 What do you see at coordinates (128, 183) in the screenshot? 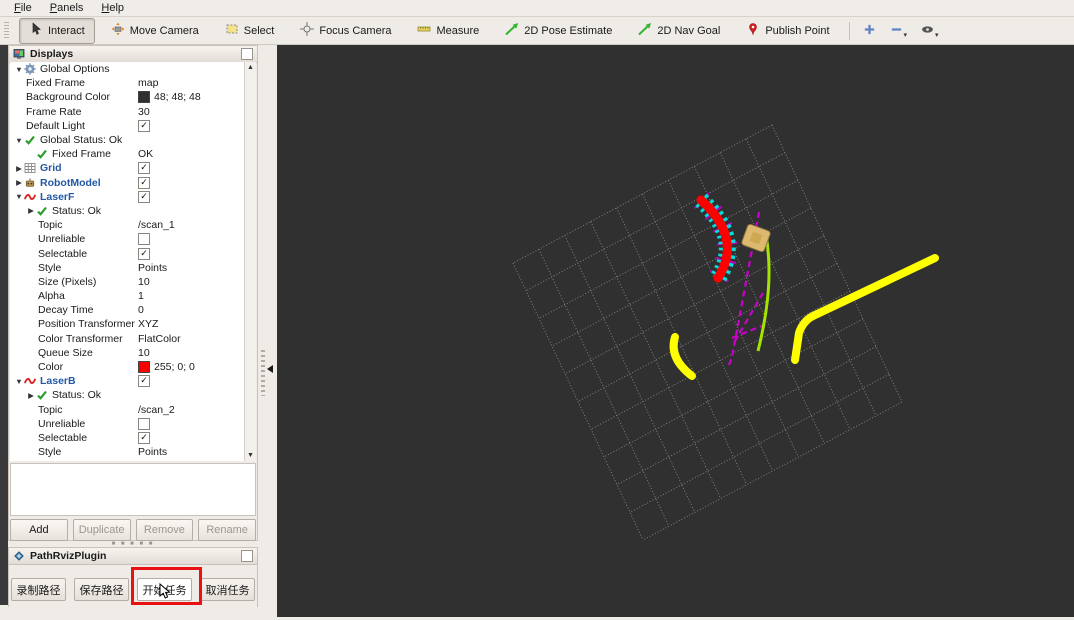
I see `tree-row: ▶ RobotModel ✓` at bounding box center [128, 183].